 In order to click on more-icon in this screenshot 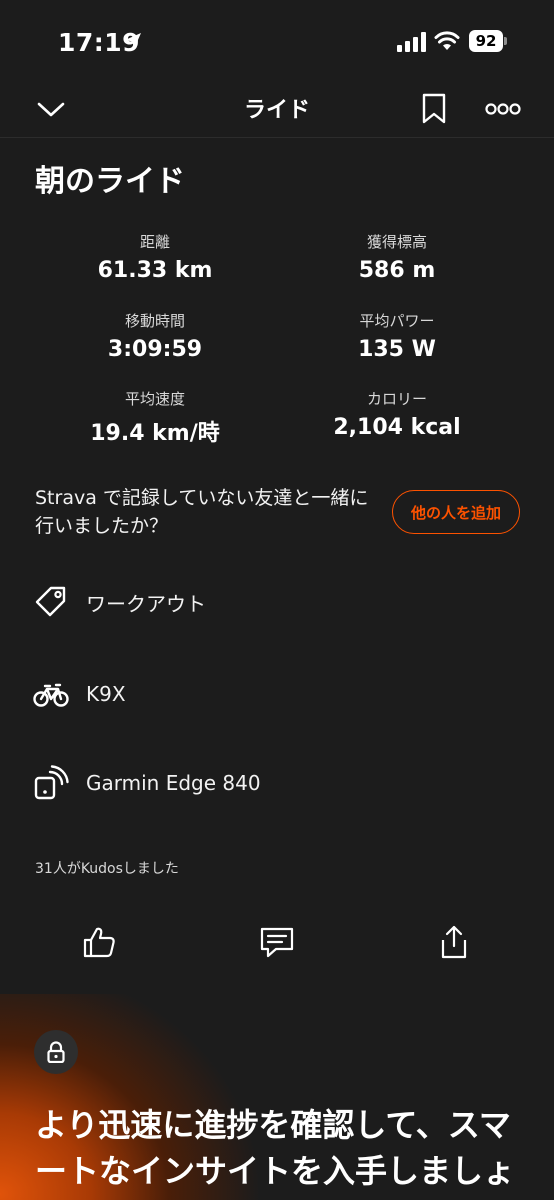, I will do `click(503, 109)`.